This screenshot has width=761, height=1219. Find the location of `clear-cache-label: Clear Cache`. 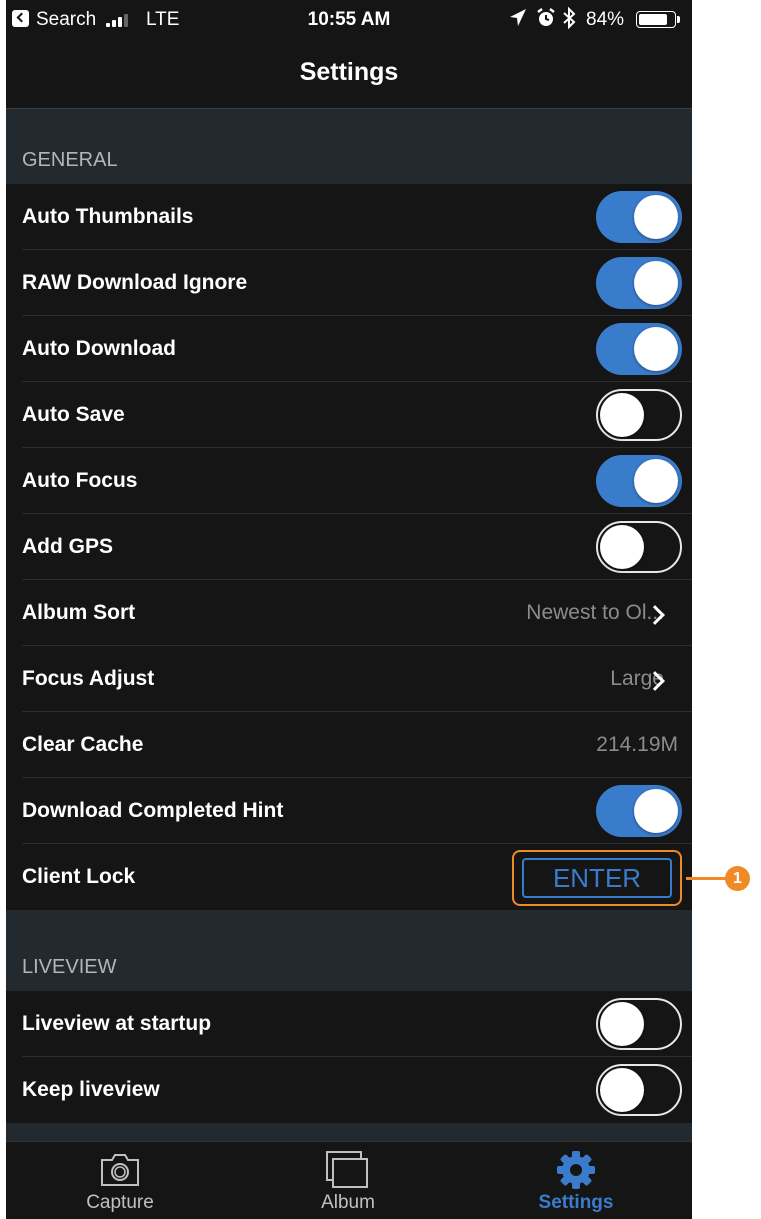

clear-cache-label: Clear Cache is located at coordinates (83, 744).